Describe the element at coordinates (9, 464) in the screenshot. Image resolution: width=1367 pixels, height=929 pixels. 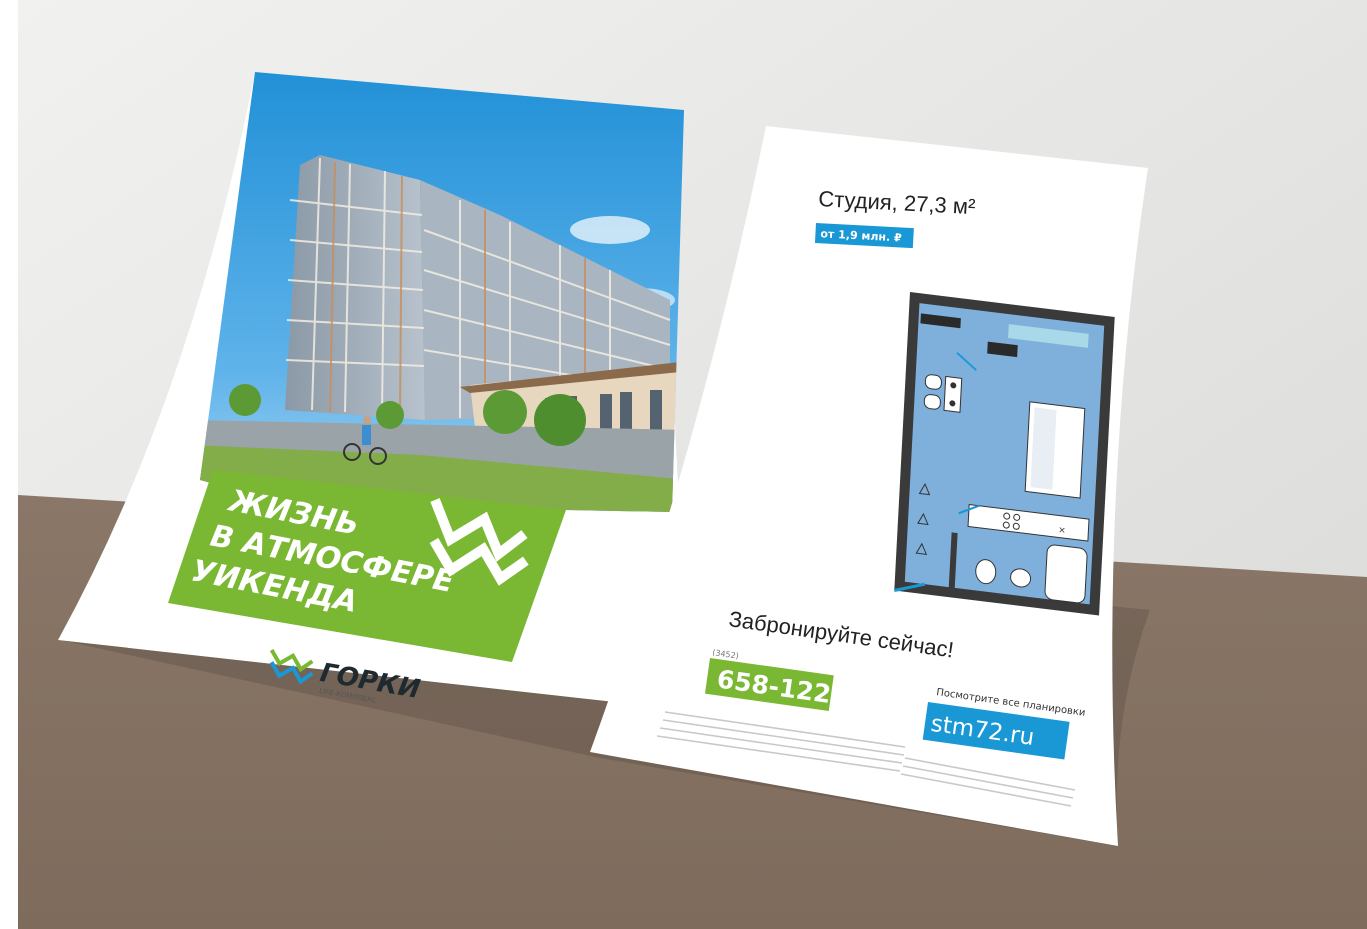
I see `left-margin` at that location.